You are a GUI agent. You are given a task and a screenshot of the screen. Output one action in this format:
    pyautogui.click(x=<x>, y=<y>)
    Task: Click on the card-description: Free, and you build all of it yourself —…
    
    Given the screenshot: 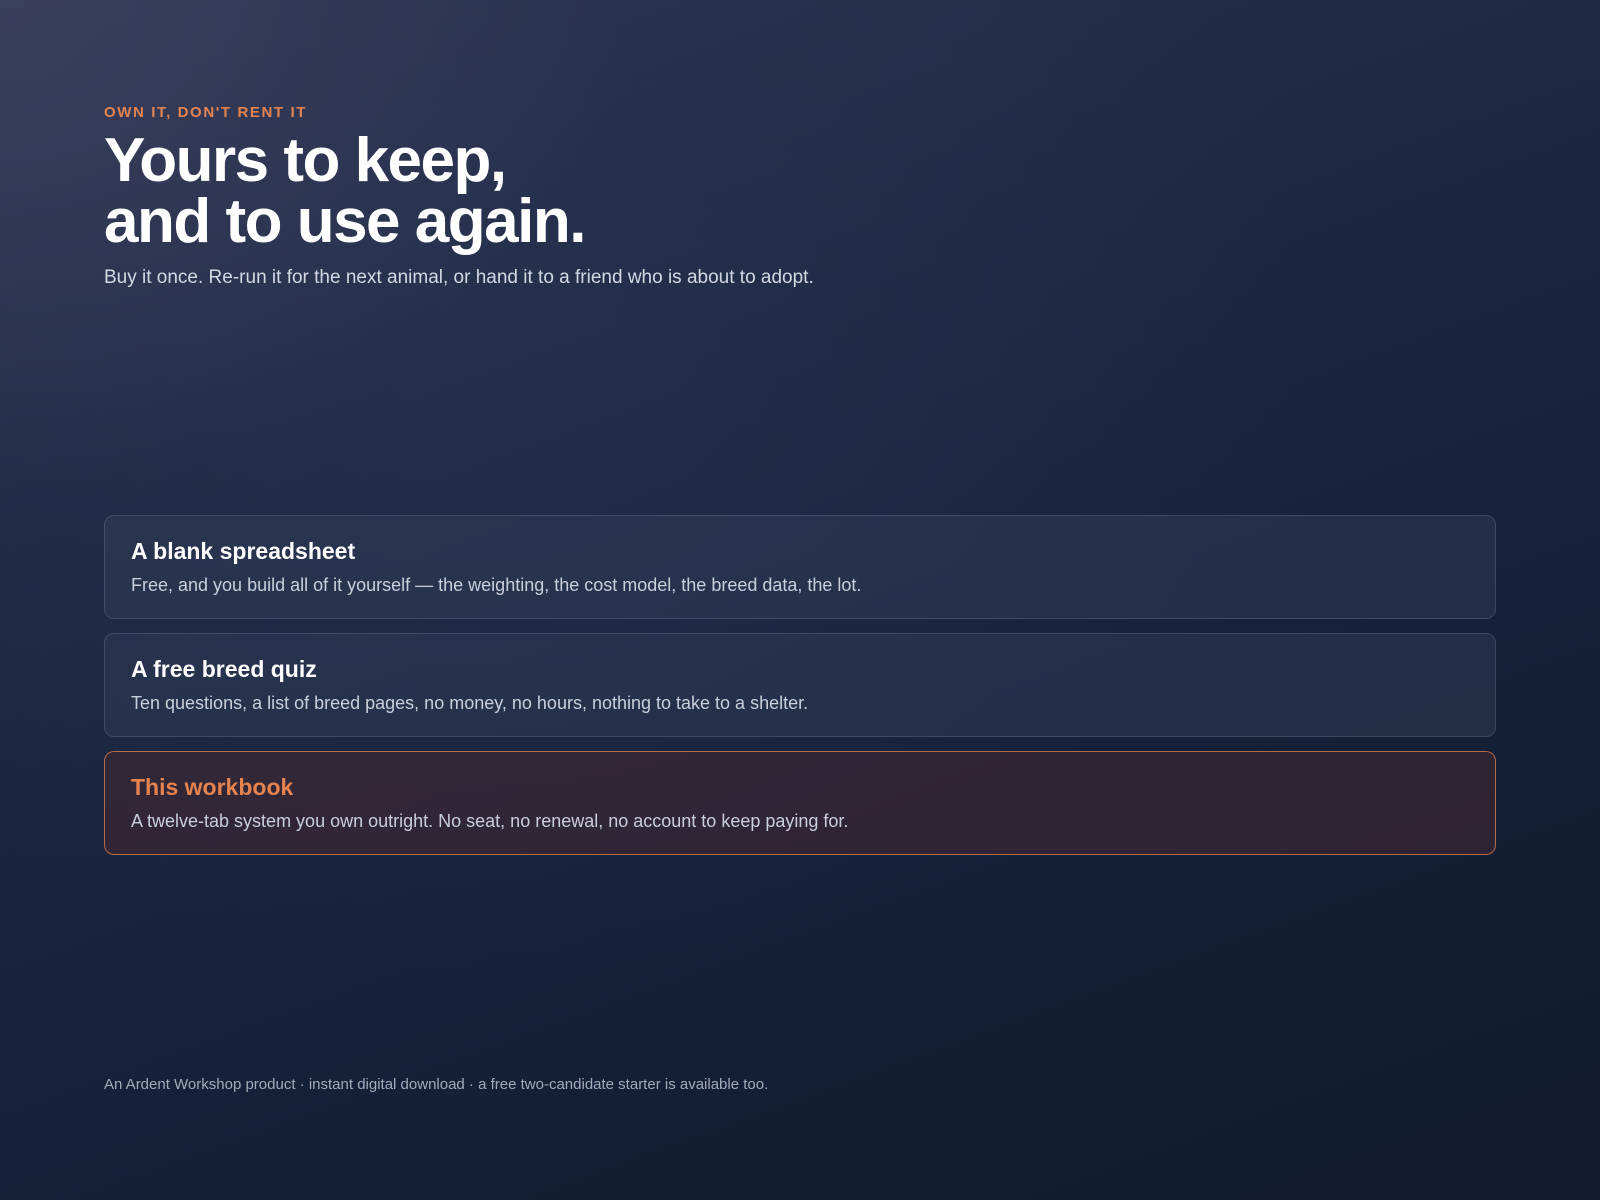 What is the action you would take?
    pyautogui.click(x=496, y=585)
    